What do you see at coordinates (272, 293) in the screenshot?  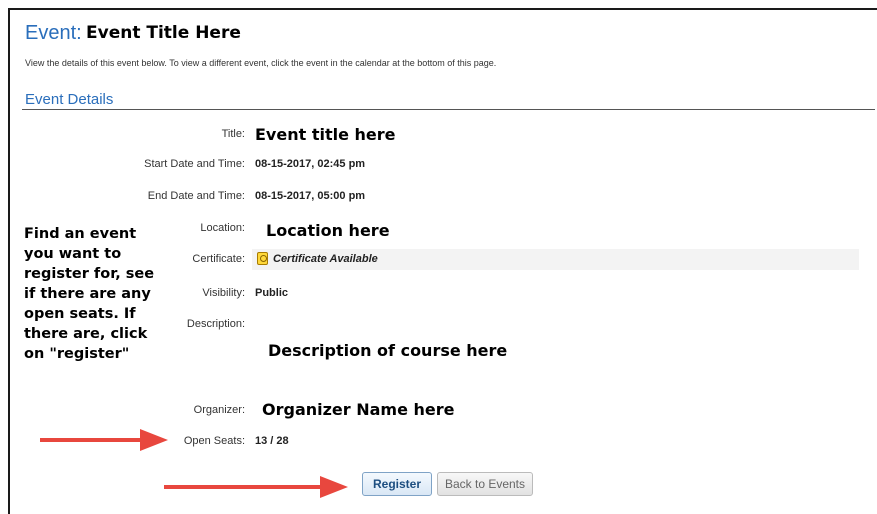 I see `visibility-value: Public` at bounding box center [272, 293].